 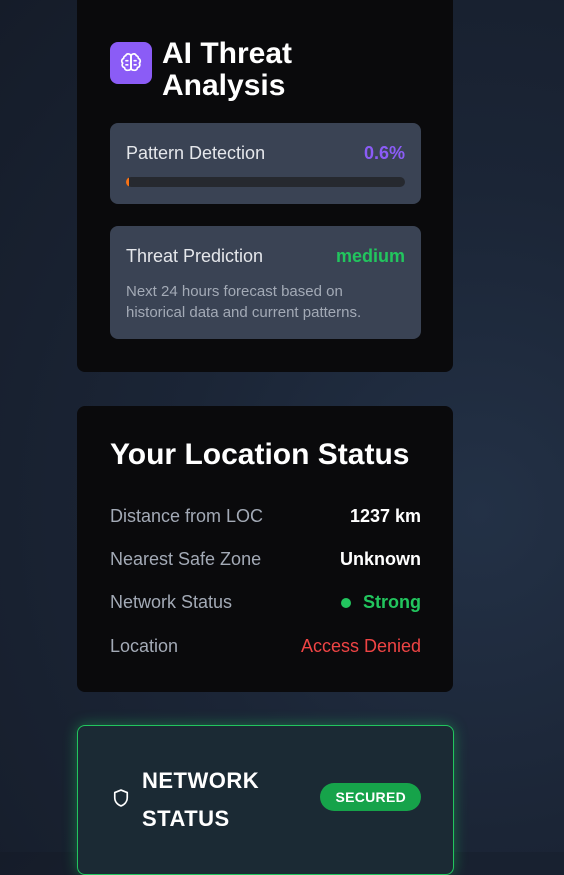 What do you see at coordinates (121, 800) in the screenshot?
I see `shield-icon` at bounding box center [121, 800].